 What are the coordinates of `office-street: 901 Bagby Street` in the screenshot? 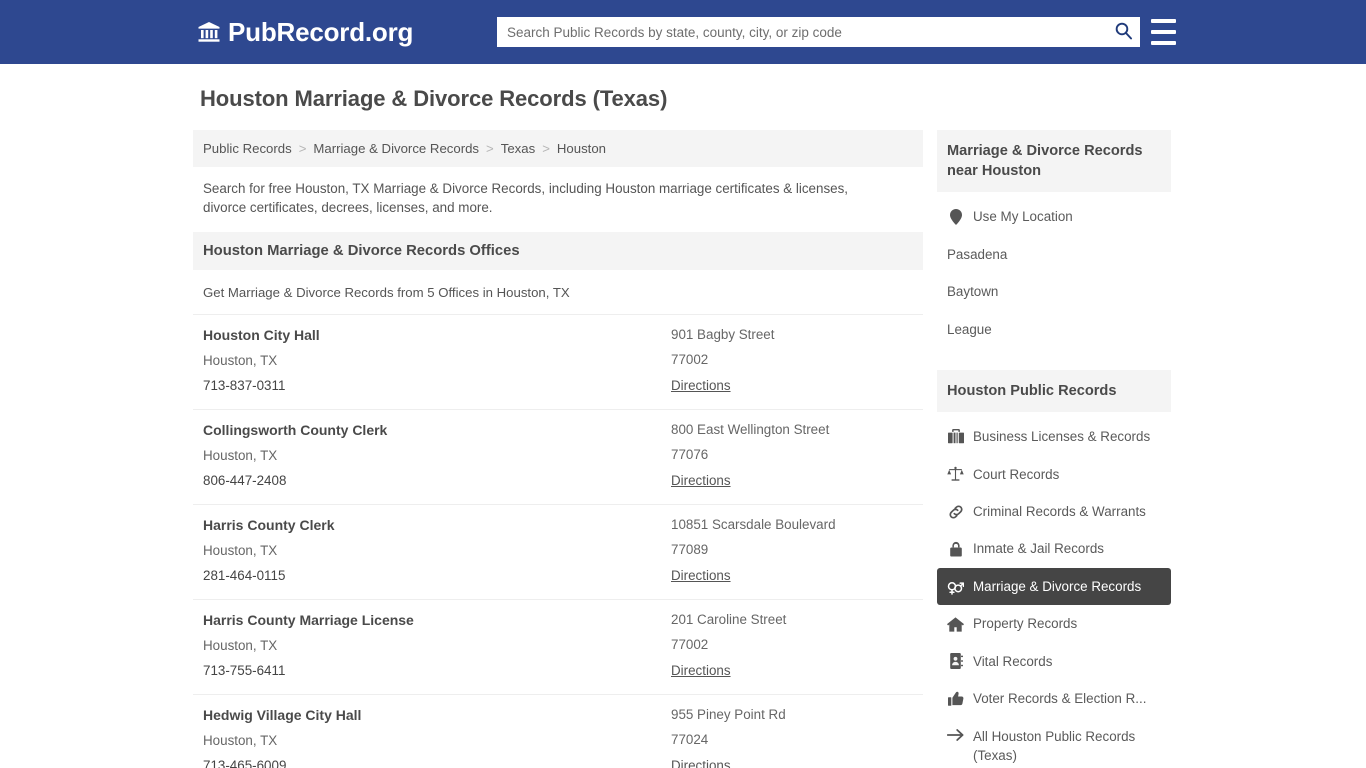 It's located at (723, 334).